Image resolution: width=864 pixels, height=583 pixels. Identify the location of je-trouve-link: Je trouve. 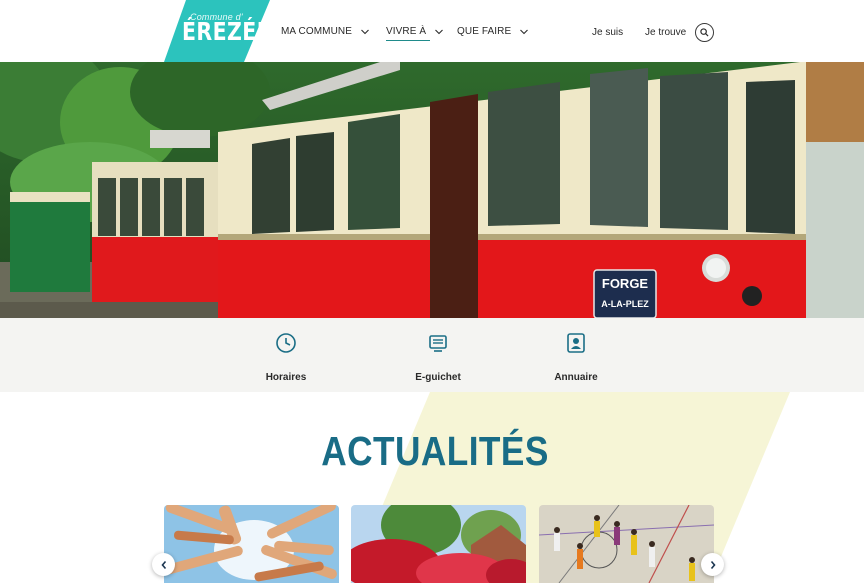
(665, 32).